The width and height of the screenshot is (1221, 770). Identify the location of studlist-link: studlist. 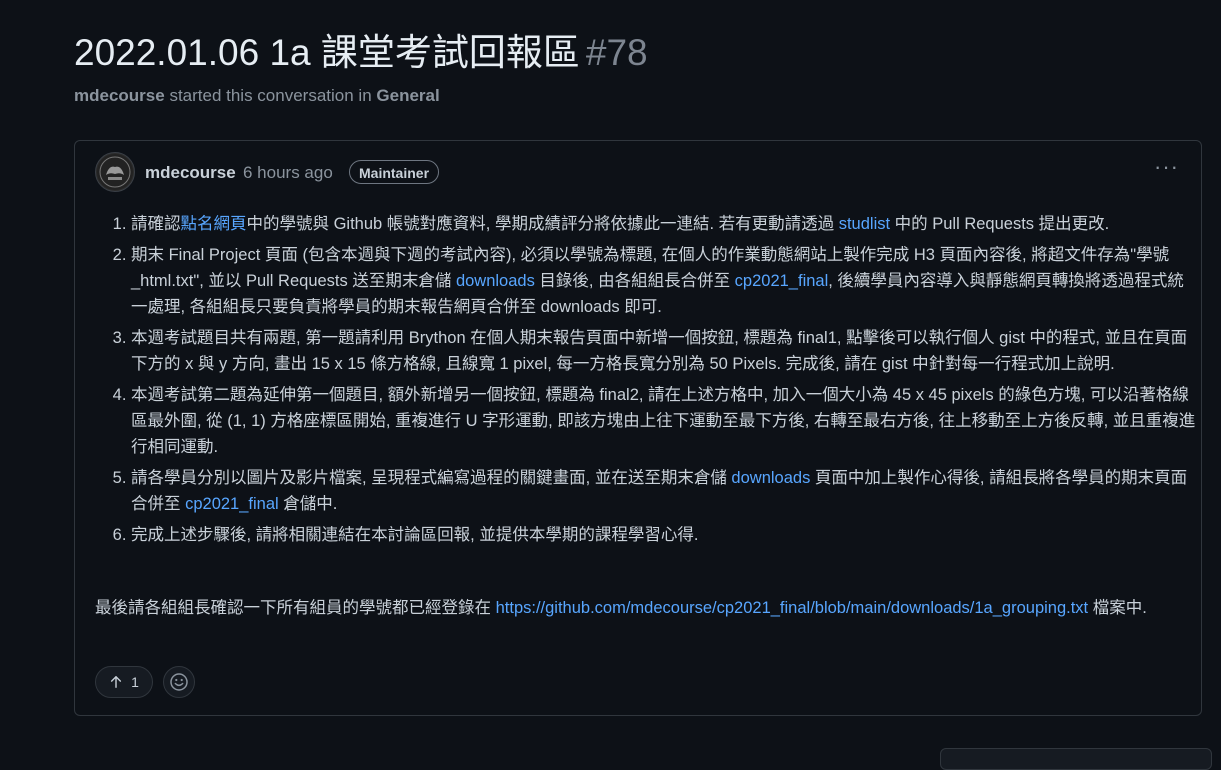
(864, 224).